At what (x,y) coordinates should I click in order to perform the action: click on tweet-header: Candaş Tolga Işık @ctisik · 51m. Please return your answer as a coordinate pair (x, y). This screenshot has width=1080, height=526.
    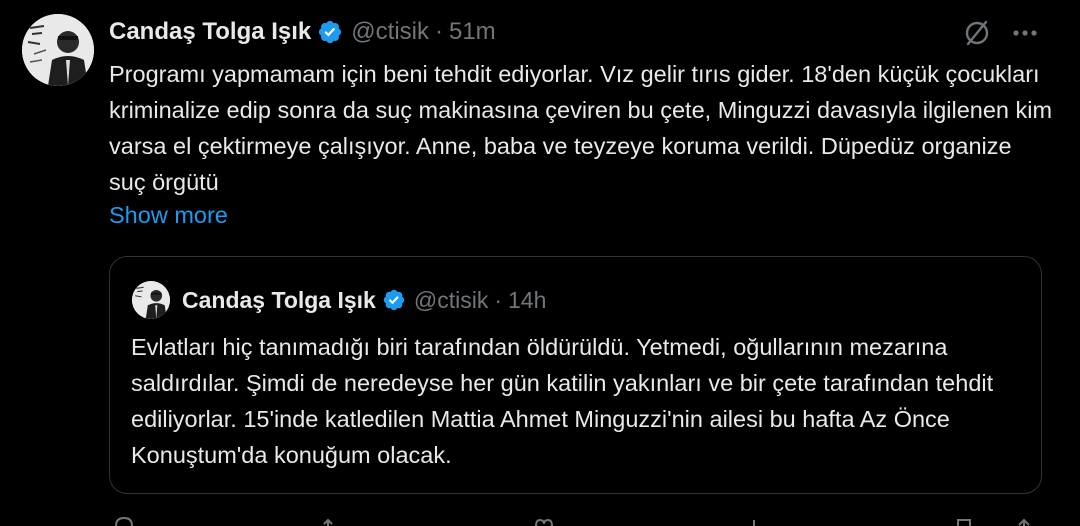
    Looking at the image, I should click on (302, 32).